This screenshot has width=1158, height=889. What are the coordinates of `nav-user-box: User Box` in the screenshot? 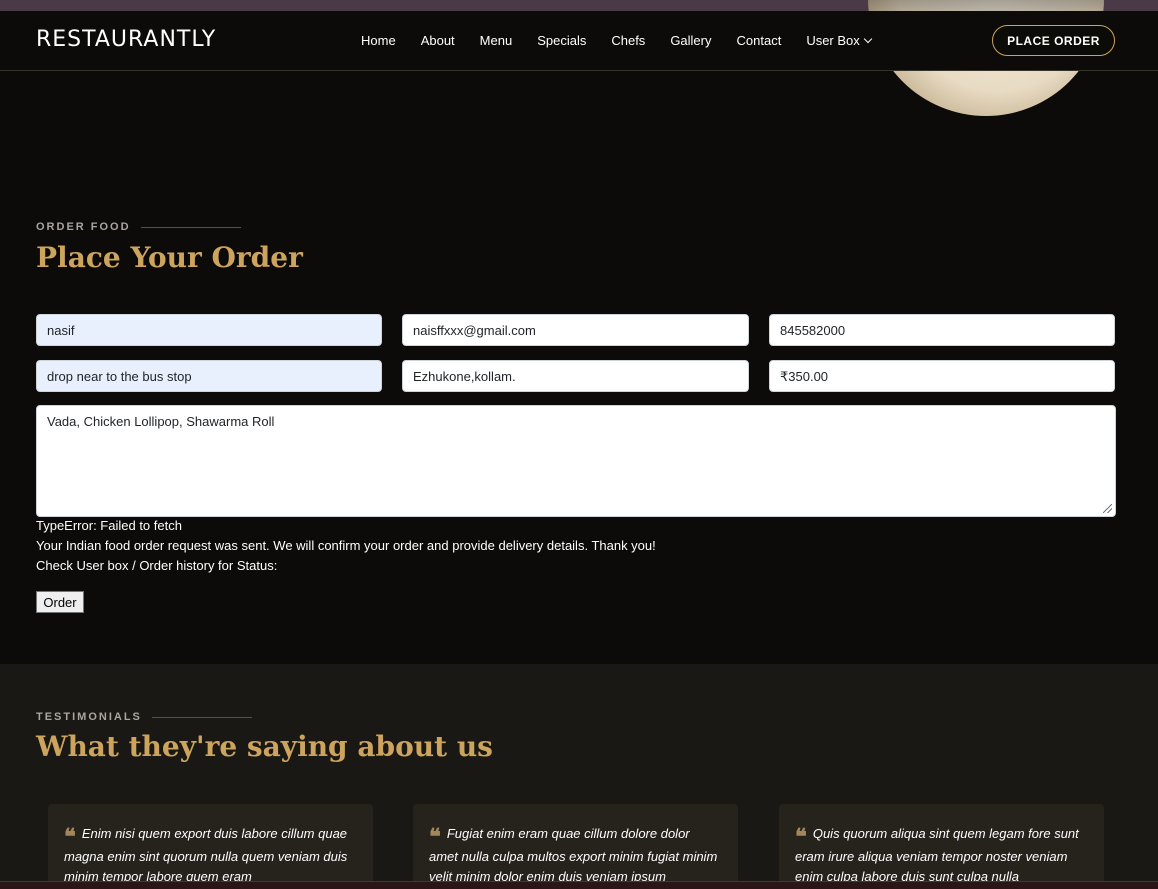 It's located at (839, 40).